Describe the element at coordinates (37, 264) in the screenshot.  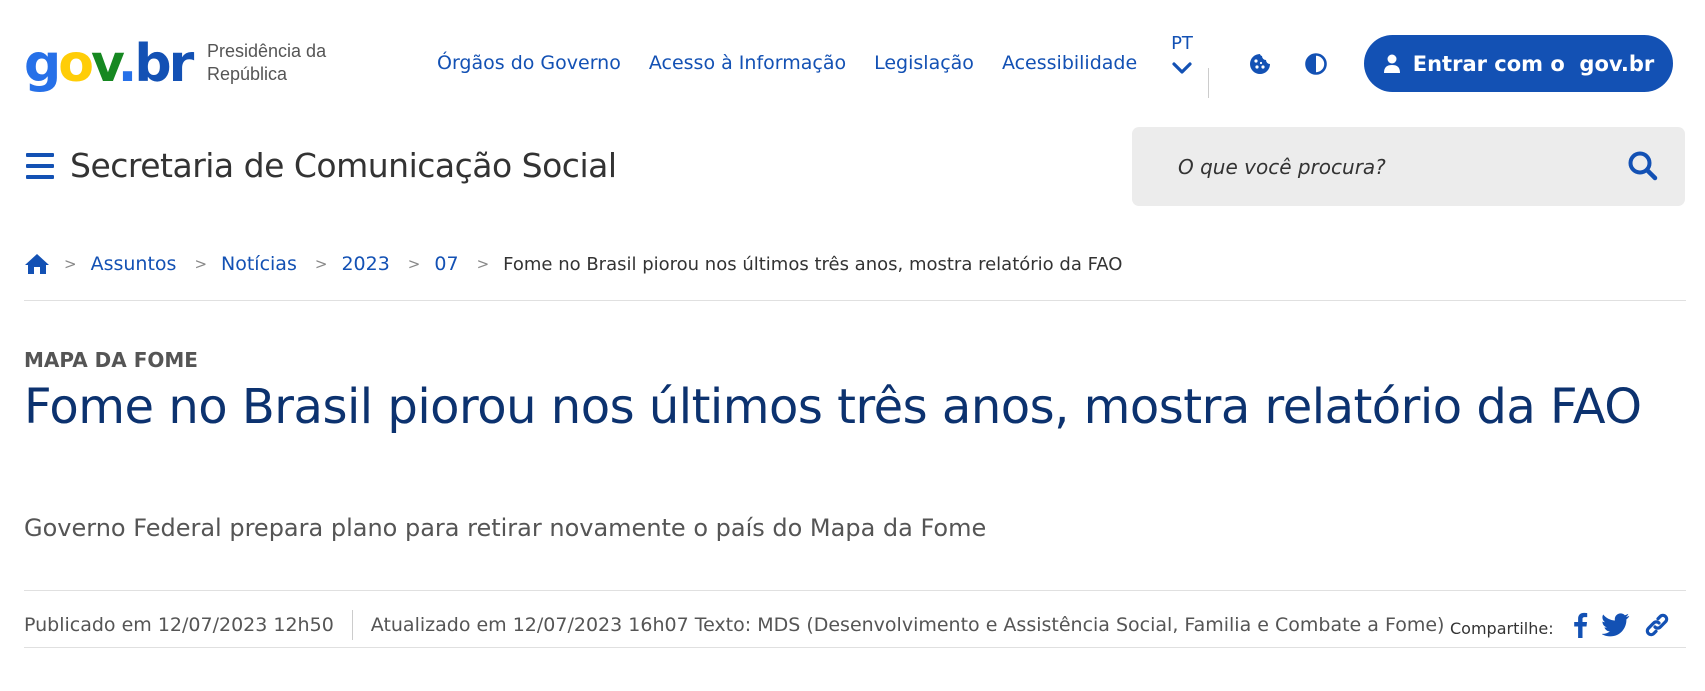
I see `home-icon` at that location.